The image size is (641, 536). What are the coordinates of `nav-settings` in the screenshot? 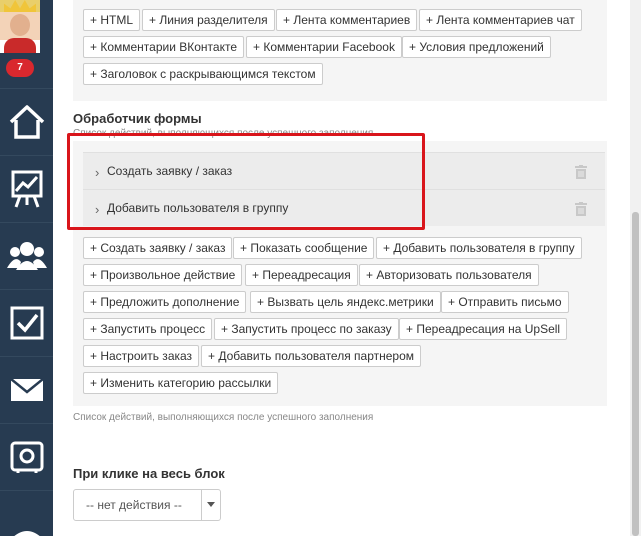 It's located at (26, 456).